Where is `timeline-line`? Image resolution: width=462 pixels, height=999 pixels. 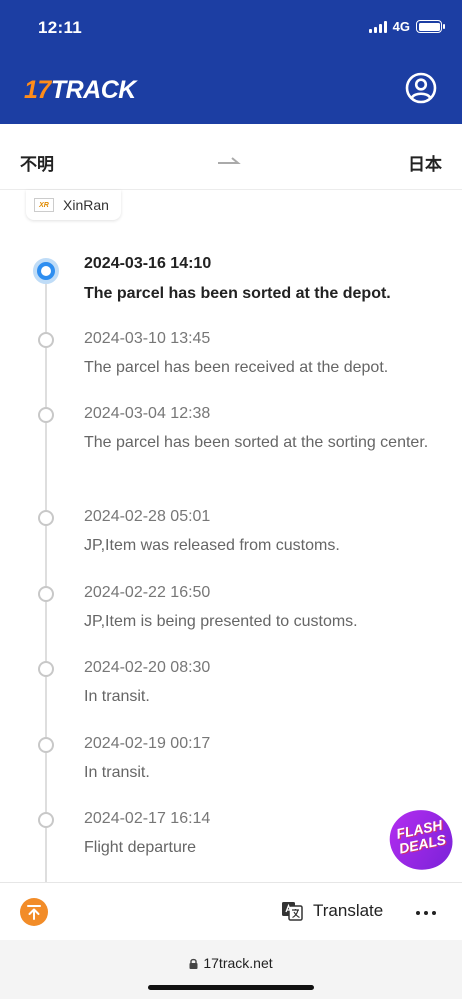 timeline-line is located at coordinates (46, 577).